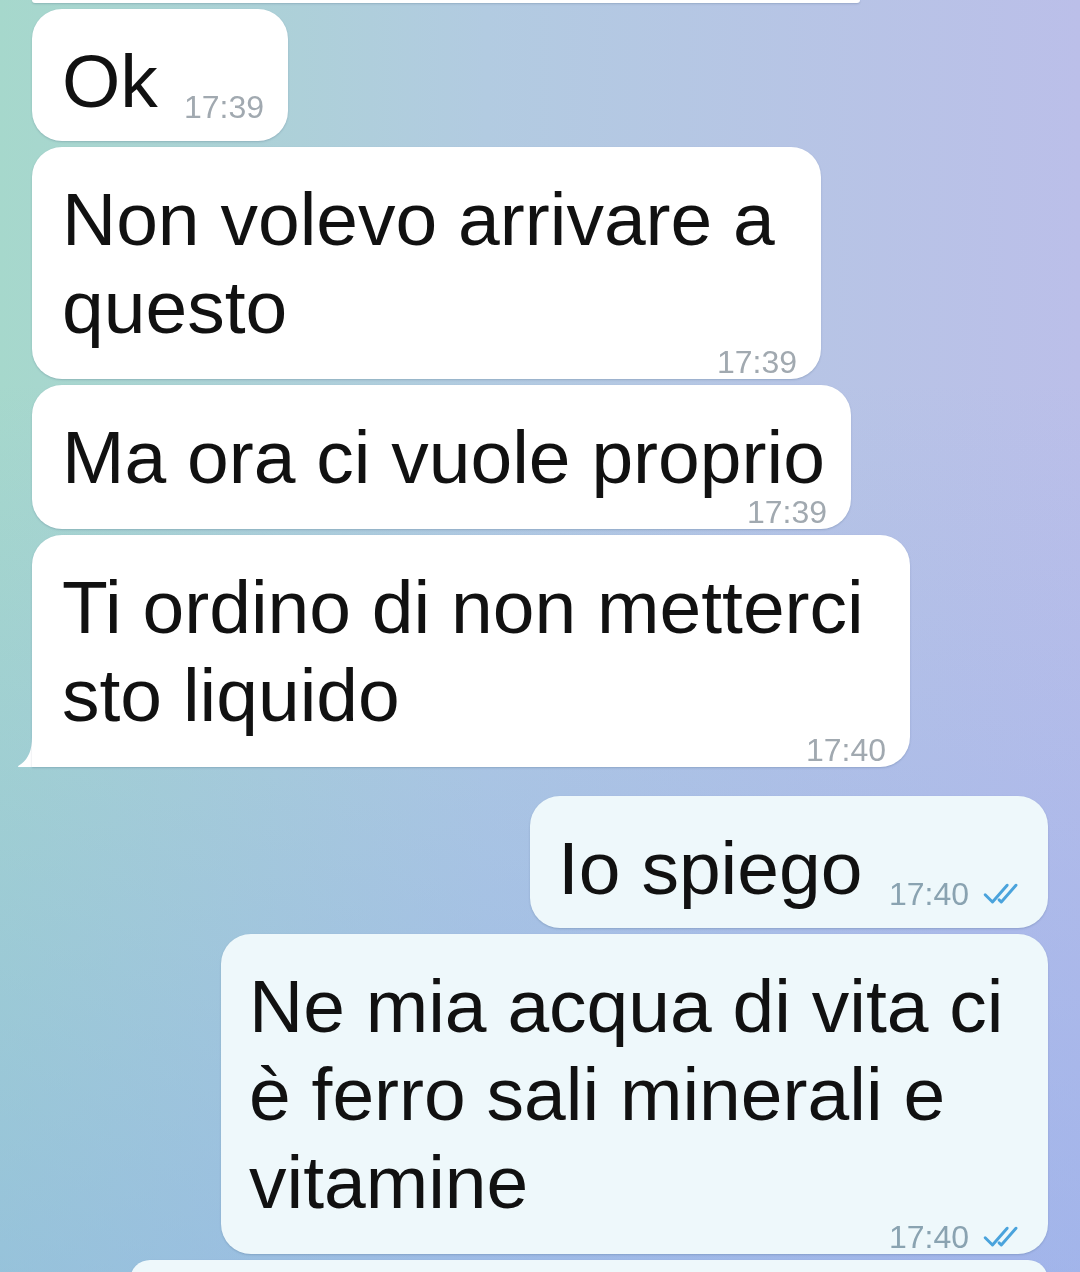  Describe the element at coordinates (626, 1094) in the screenshot. I see `message-text: Ne mia acqua di vita ci è ferro sali minerali e vitamine` at that location.